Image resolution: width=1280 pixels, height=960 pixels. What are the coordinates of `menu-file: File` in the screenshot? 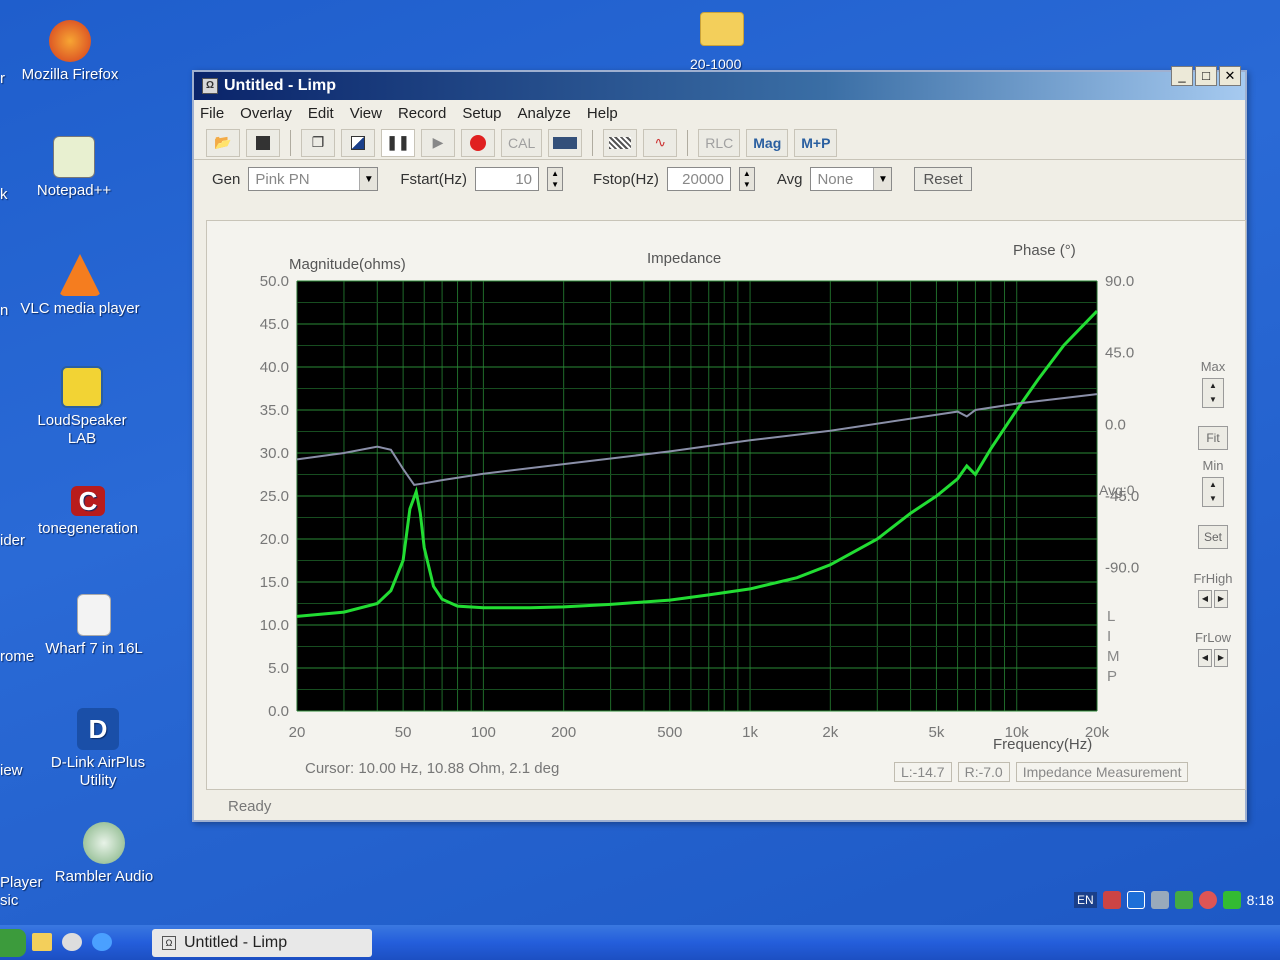 It's located at (212, 113).